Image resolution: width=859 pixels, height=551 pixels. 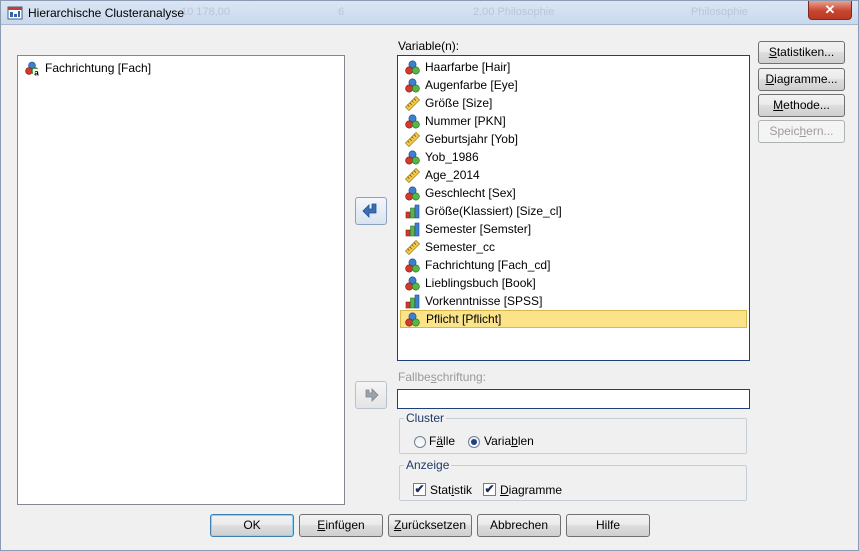 I want to click on variable-item-label: Semester_cc, so click(x=460, y=247).